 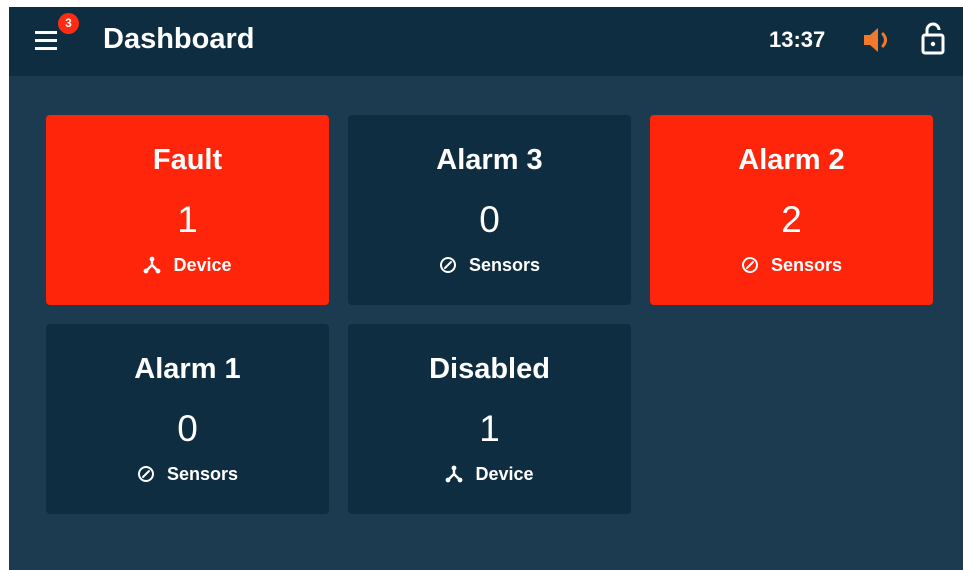 I want to click on notification-badge: 3, so click(x=68, y=23).